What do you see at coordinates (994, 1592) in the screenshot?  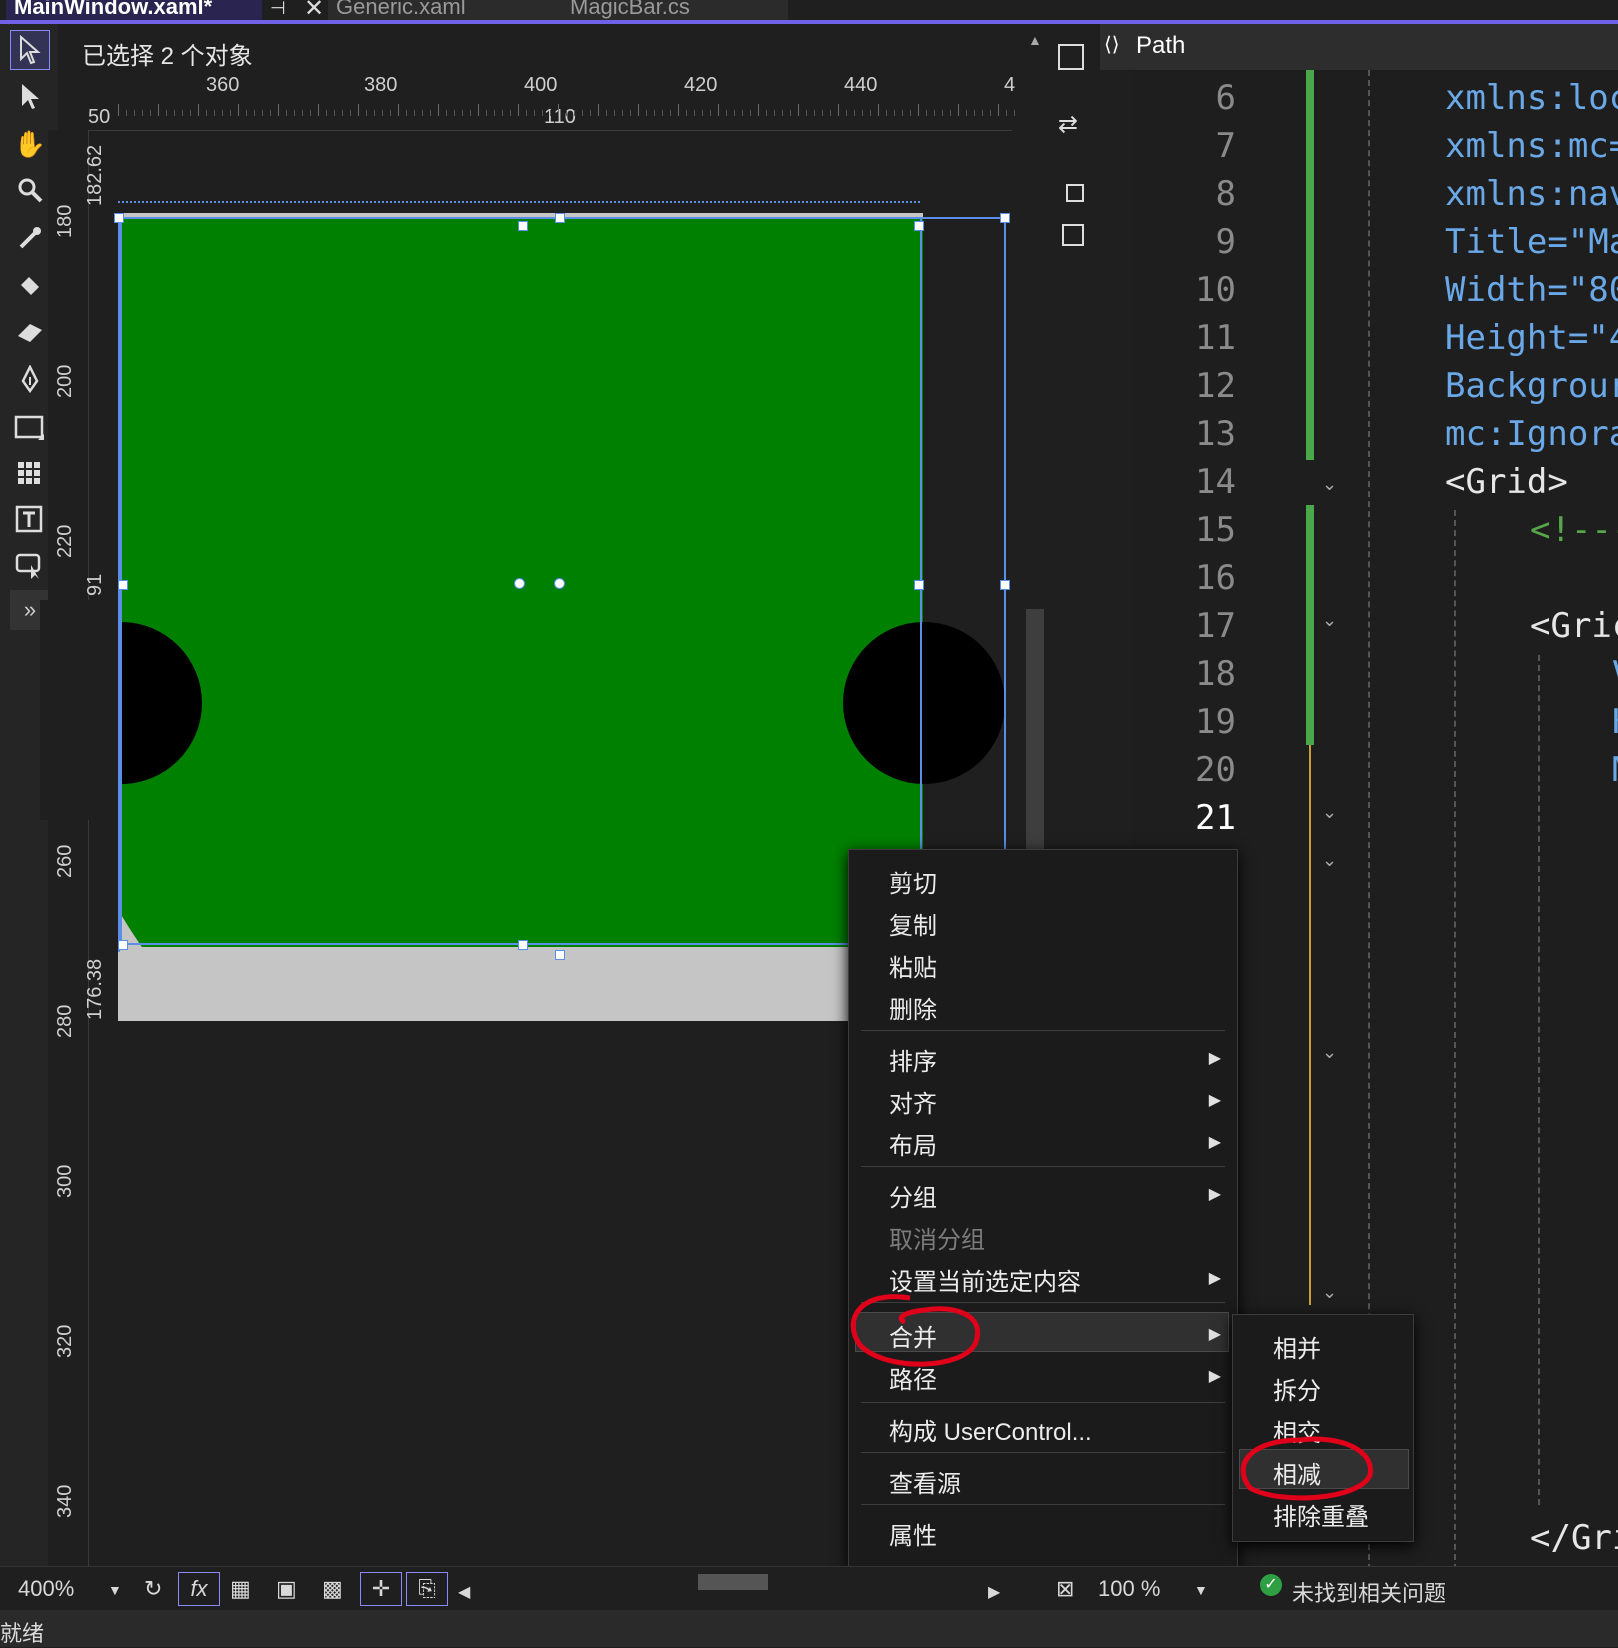 I see `scroll-right-icon: ▶` at bounding box center [994, 1592].